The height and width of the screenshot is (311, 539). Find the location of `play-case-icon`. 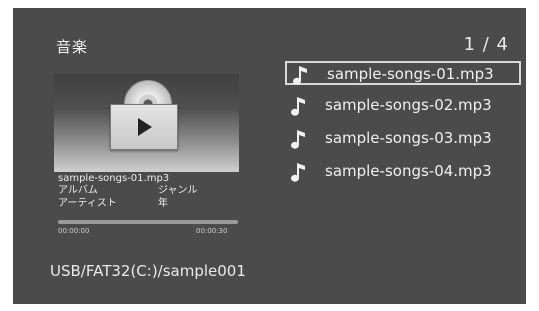

play-case-icon is located at coordinates (144, 127).